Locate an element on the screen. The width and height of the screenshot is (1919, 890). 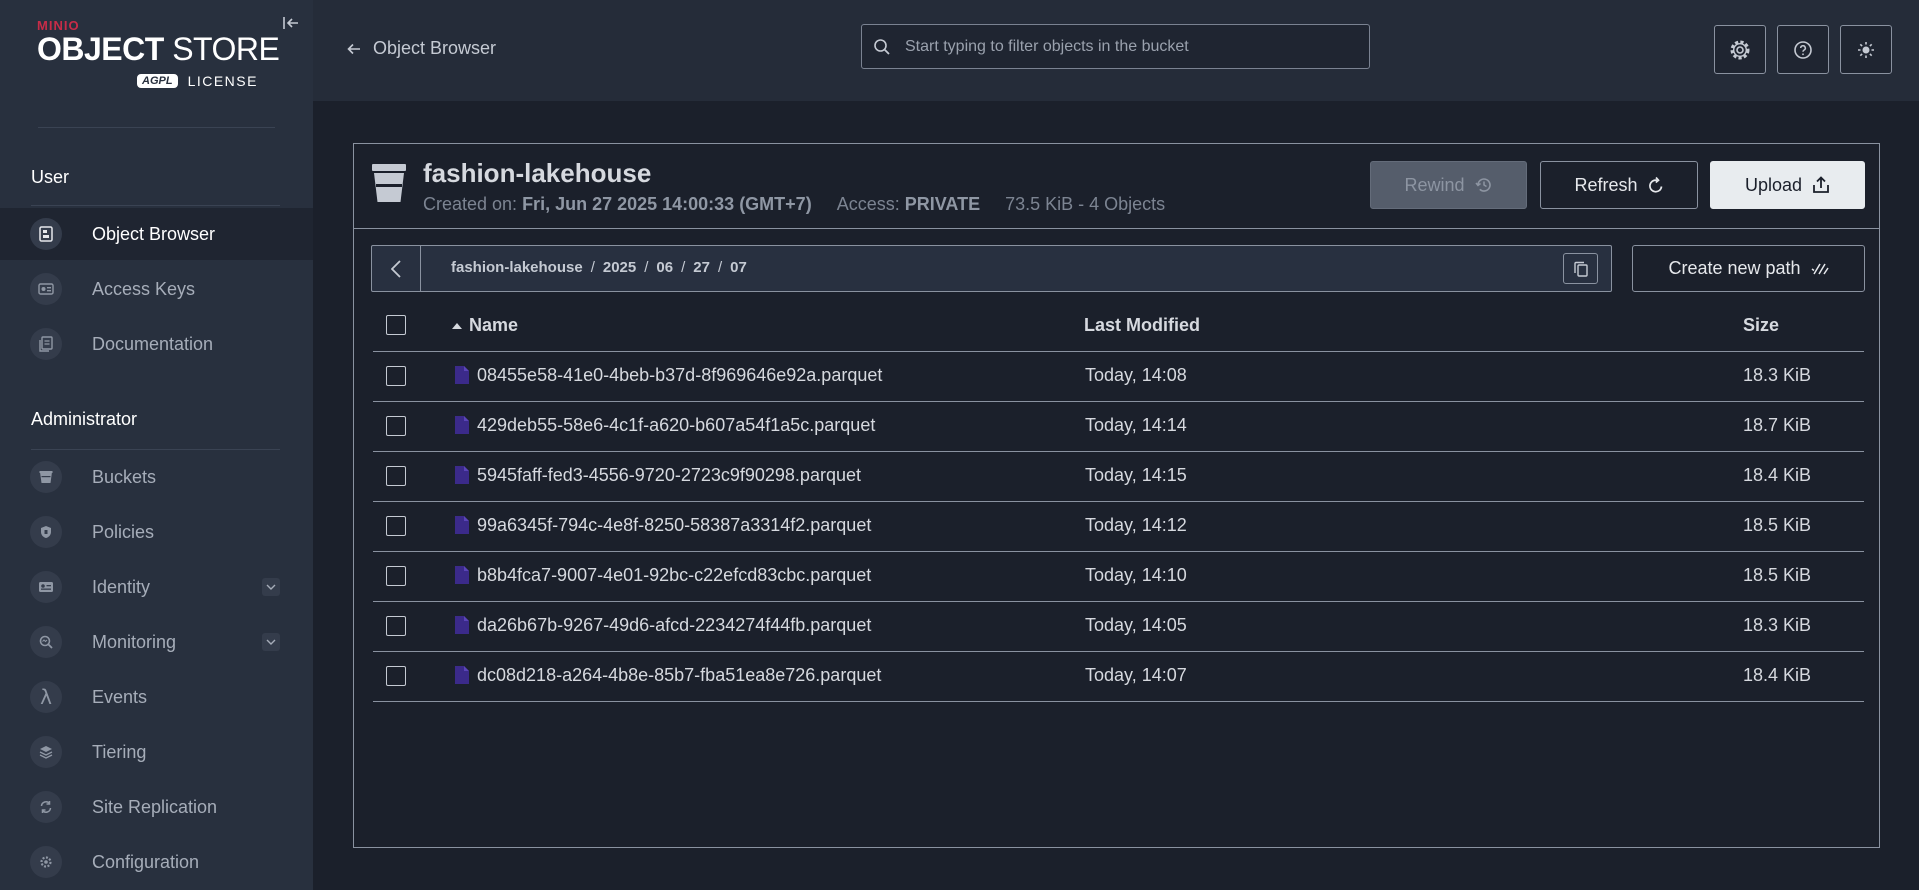
identity-icon is located at coordinates (46, 587).